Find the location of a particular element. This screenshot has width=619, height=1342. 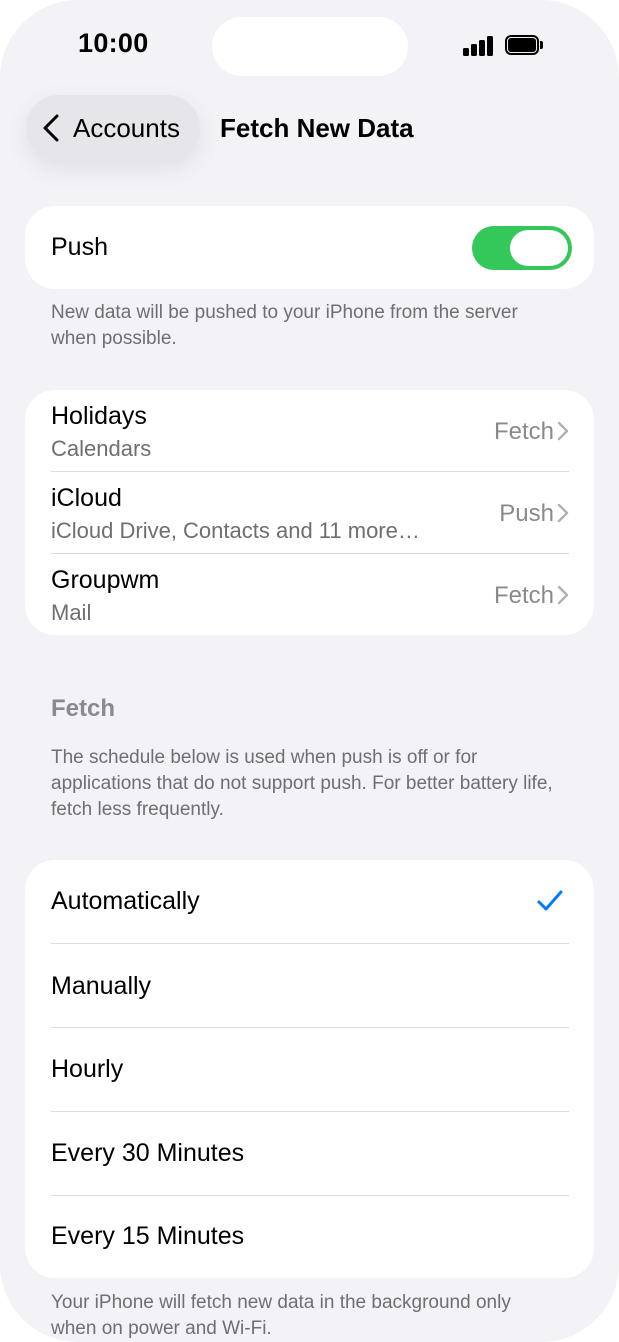

account-fetch-mode: Push is located at coordinates (526, 513).